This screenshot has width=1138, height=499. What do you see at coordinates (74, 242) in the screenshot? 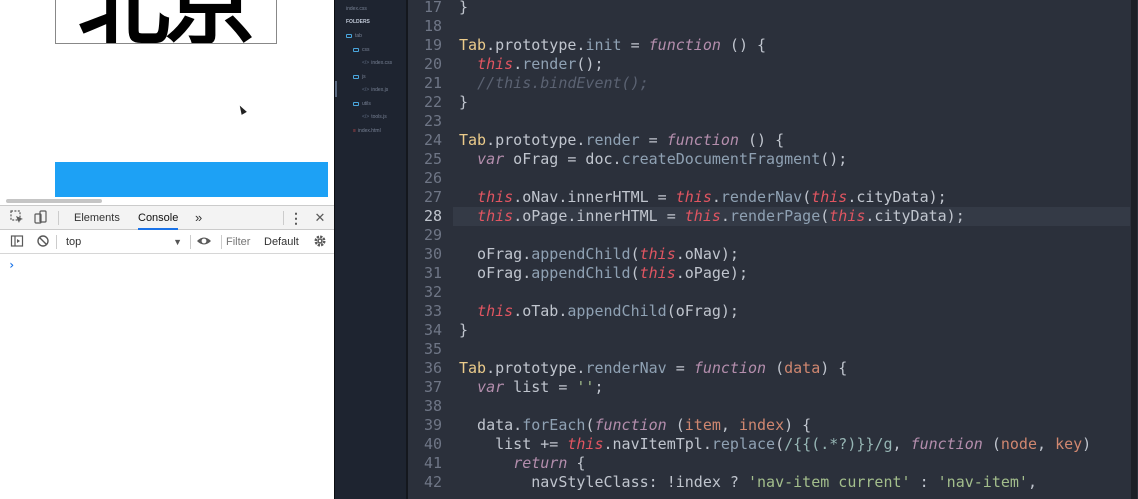
I see `context-selector-value: top` at bounding box center [74, 242].